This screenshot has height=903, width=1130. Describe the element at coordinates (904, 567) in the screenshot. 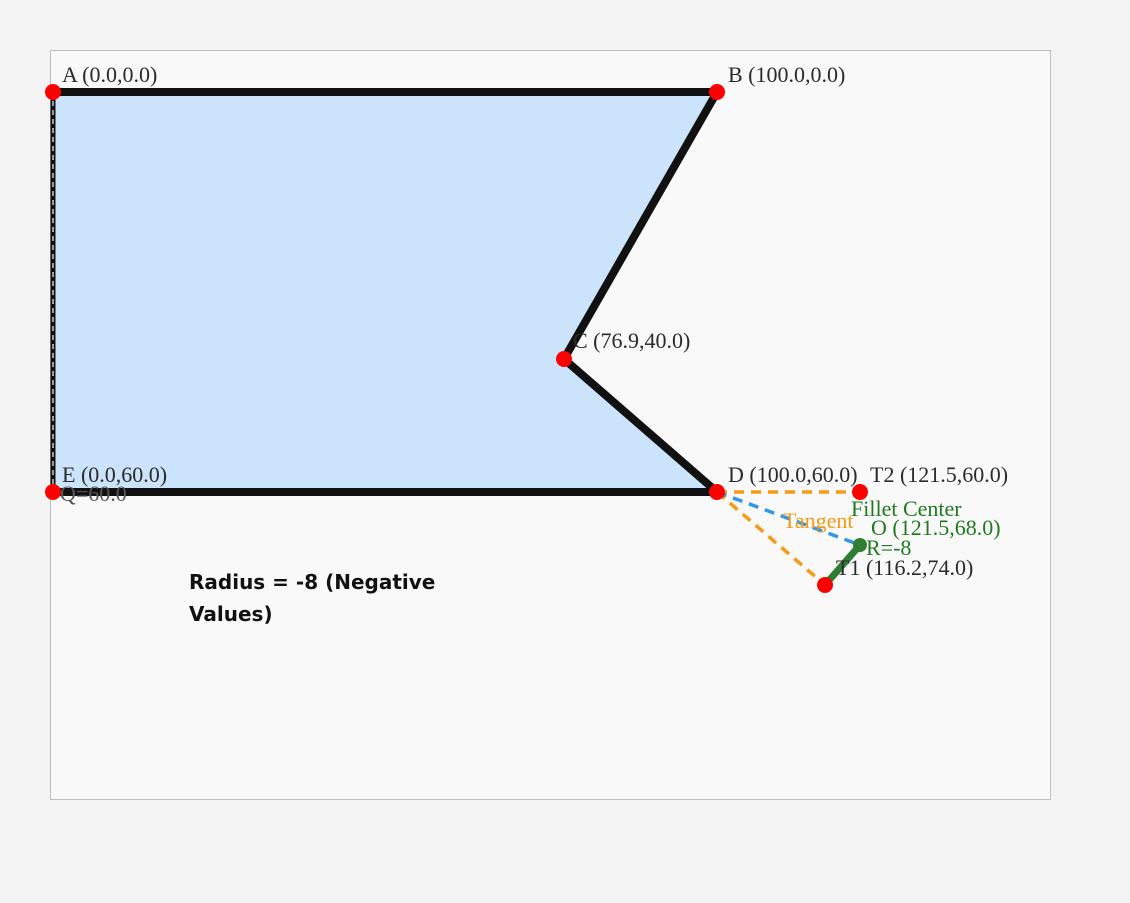

I see `label-t1: T1 (116.2,74.0)` at that location.